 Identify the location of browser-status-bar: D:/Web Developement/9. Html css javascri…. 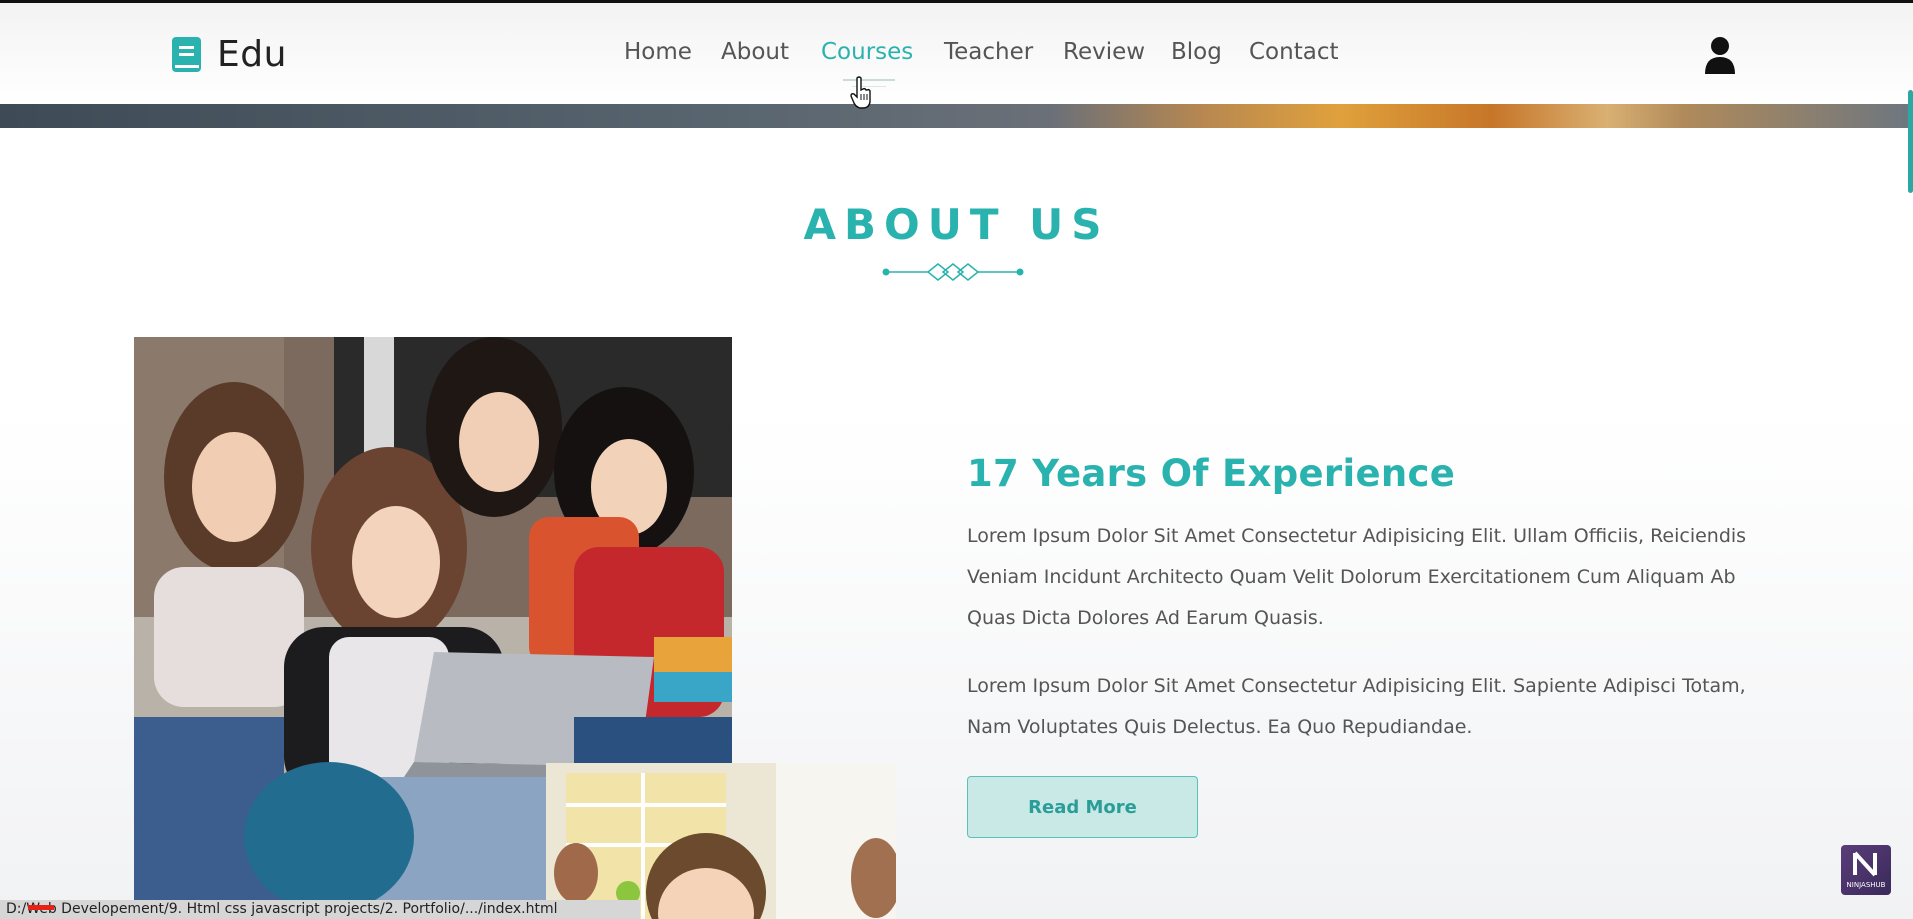
(320, 909).